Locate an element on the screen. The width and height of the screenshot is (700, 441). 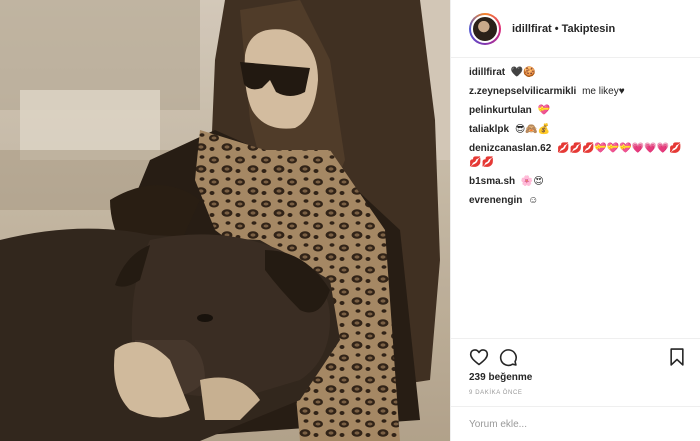
comment-text: 😎🙈💰 is located at coordinates (532, 129).